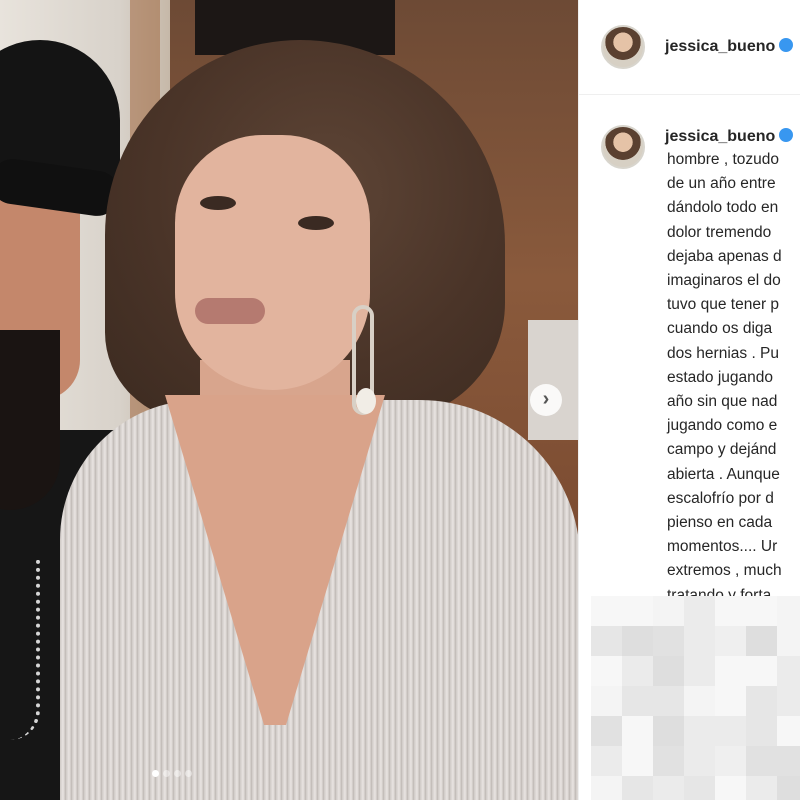 The height and width of the screenshot is (800, 800). I want to click on caption-line: extremos , much, so click(724, 571).